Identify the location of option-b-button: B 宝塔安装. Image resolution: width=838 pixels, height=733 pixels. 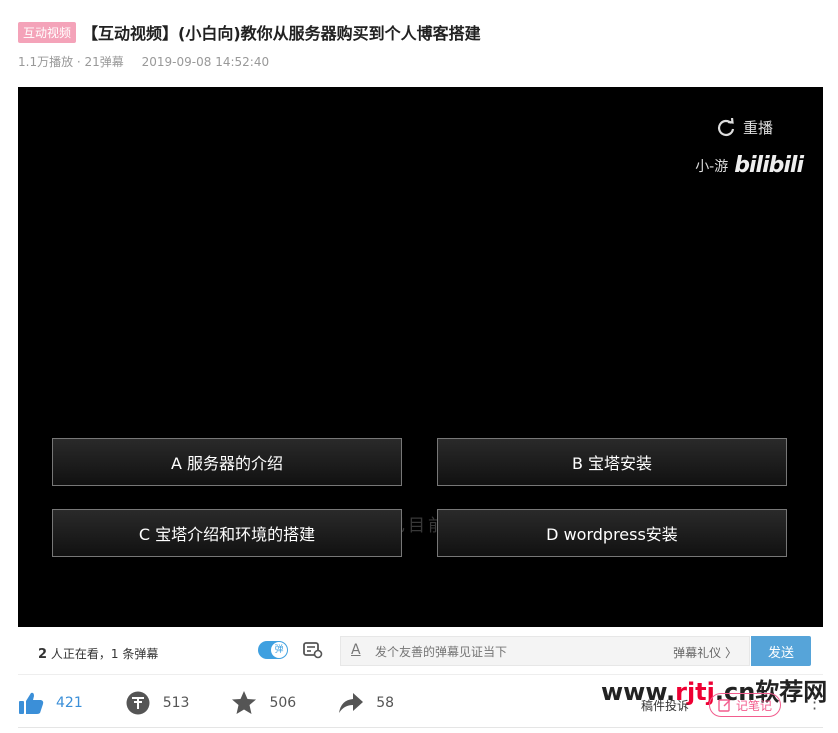
(612, 462).